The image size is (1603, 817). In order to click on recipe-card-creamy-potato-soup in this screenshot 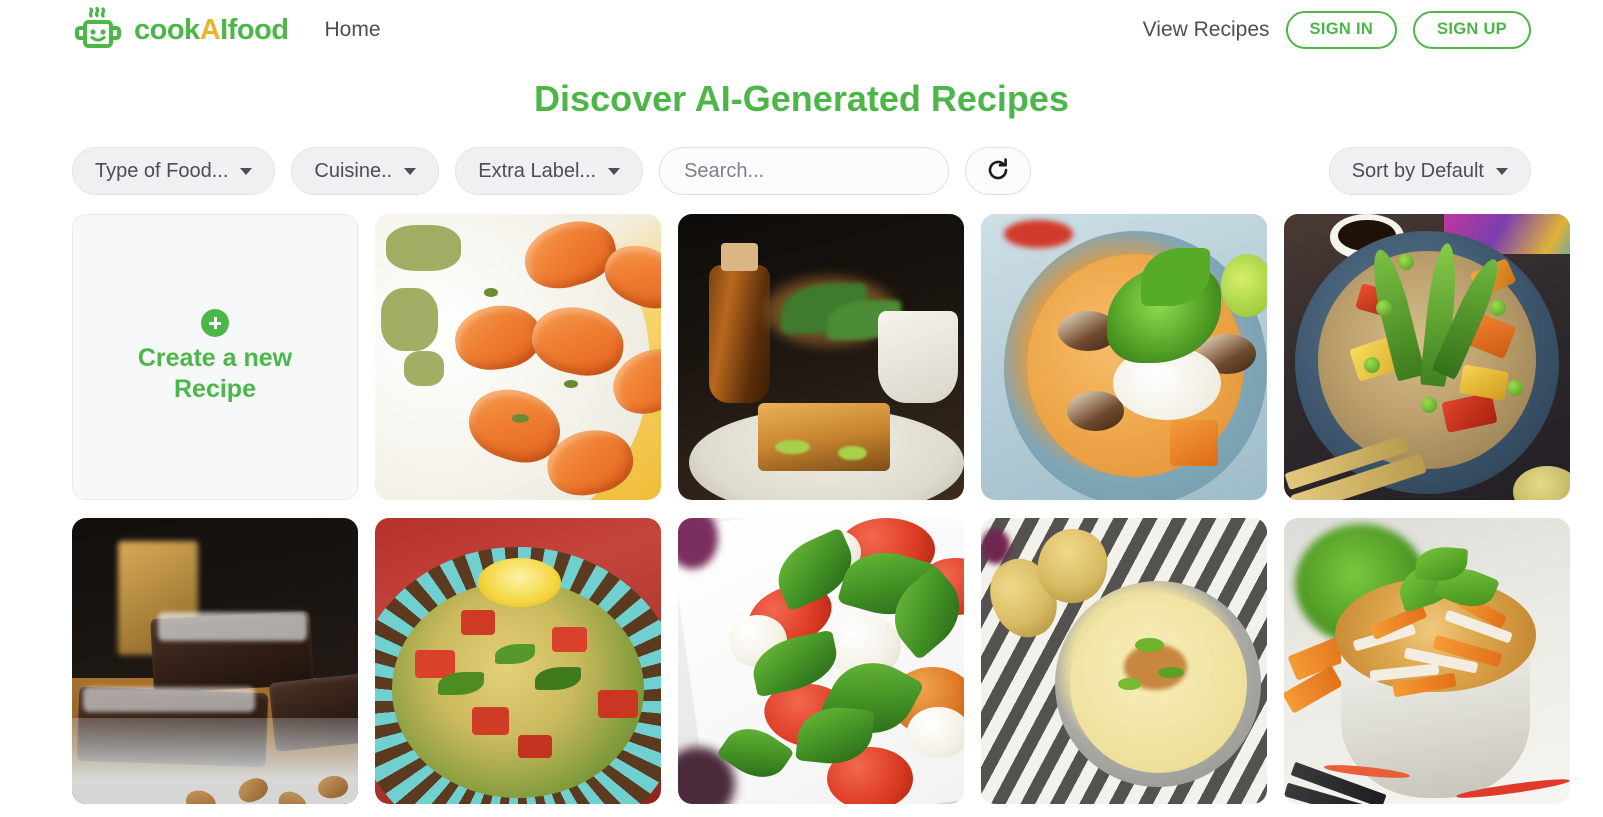, I will do `click(1124, 661)`.